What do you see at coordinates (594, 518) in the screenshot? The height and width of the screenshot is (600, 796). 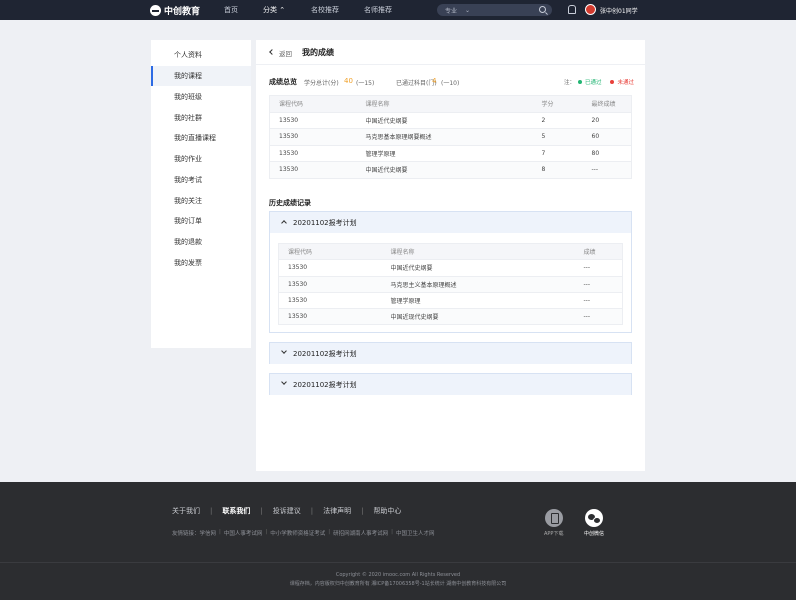 I see `wechat-icon` at bounding box center [594, 518].